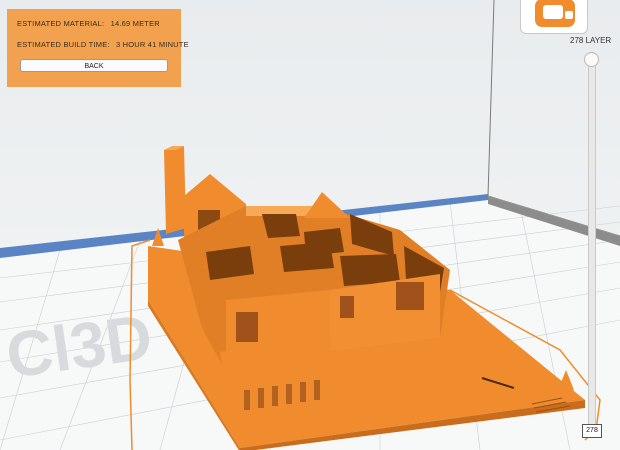 Image resolution: width=620 pixels, height=450 pixels. Describe the element at coordinates (61, 23) in the screenshot. I see `material-label: ESTIMATED MATERIAL:` at that location.